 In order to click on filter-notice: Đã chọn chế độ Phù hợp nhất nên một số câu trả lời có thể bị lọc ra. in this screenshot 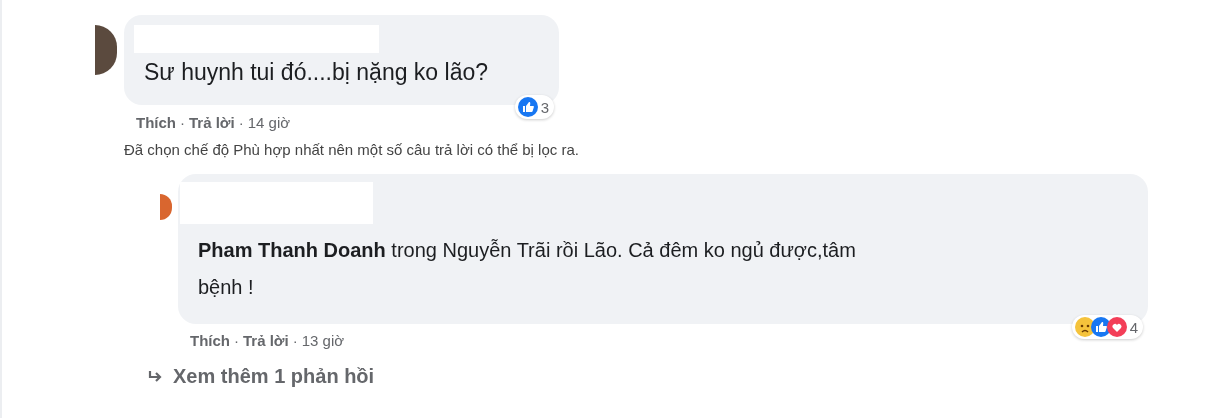, I will do `click(351, 149)`.